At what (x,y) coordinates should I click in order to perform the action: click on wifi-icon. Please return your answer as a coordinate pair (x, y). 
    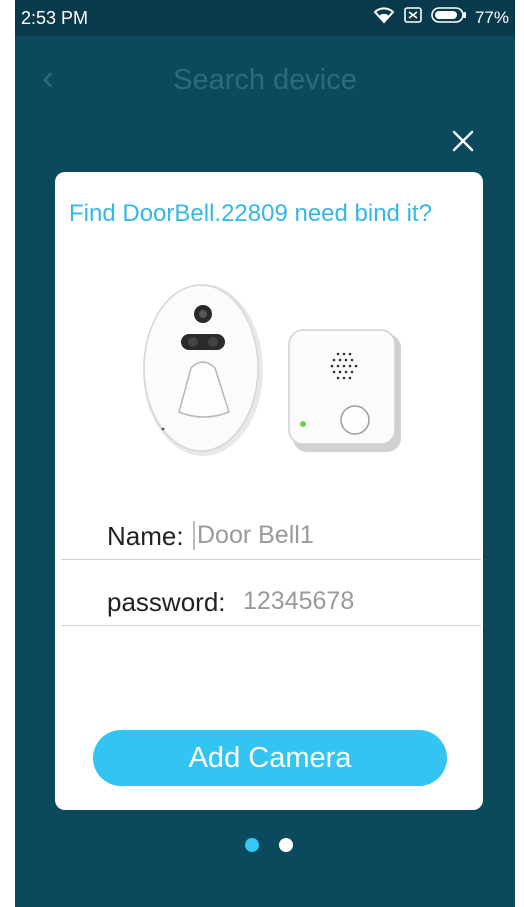
    Looking at the image, I should click on (384, 17).